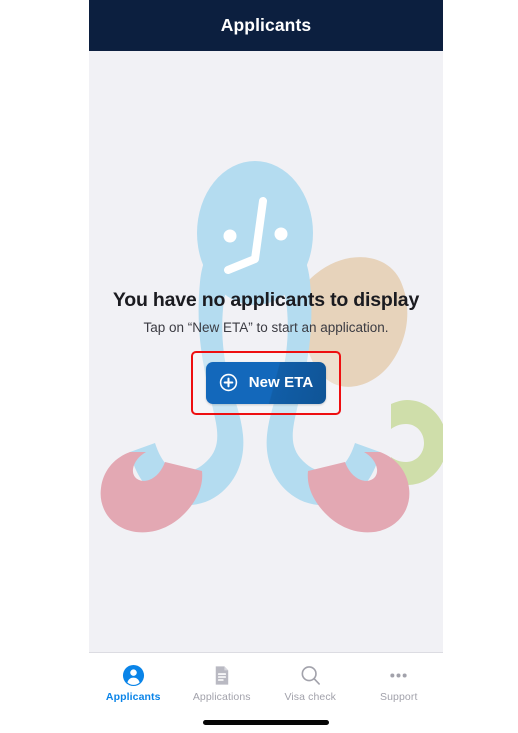 This screenshot has width=518, height=733. I want to click on tab-support: Support, so click(399, 681).